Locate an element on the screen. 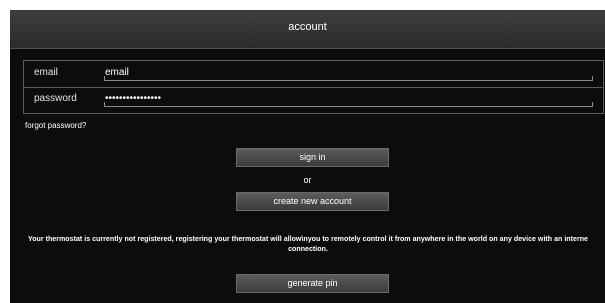  password-field-right-tick is located at coordinates (592, 104).